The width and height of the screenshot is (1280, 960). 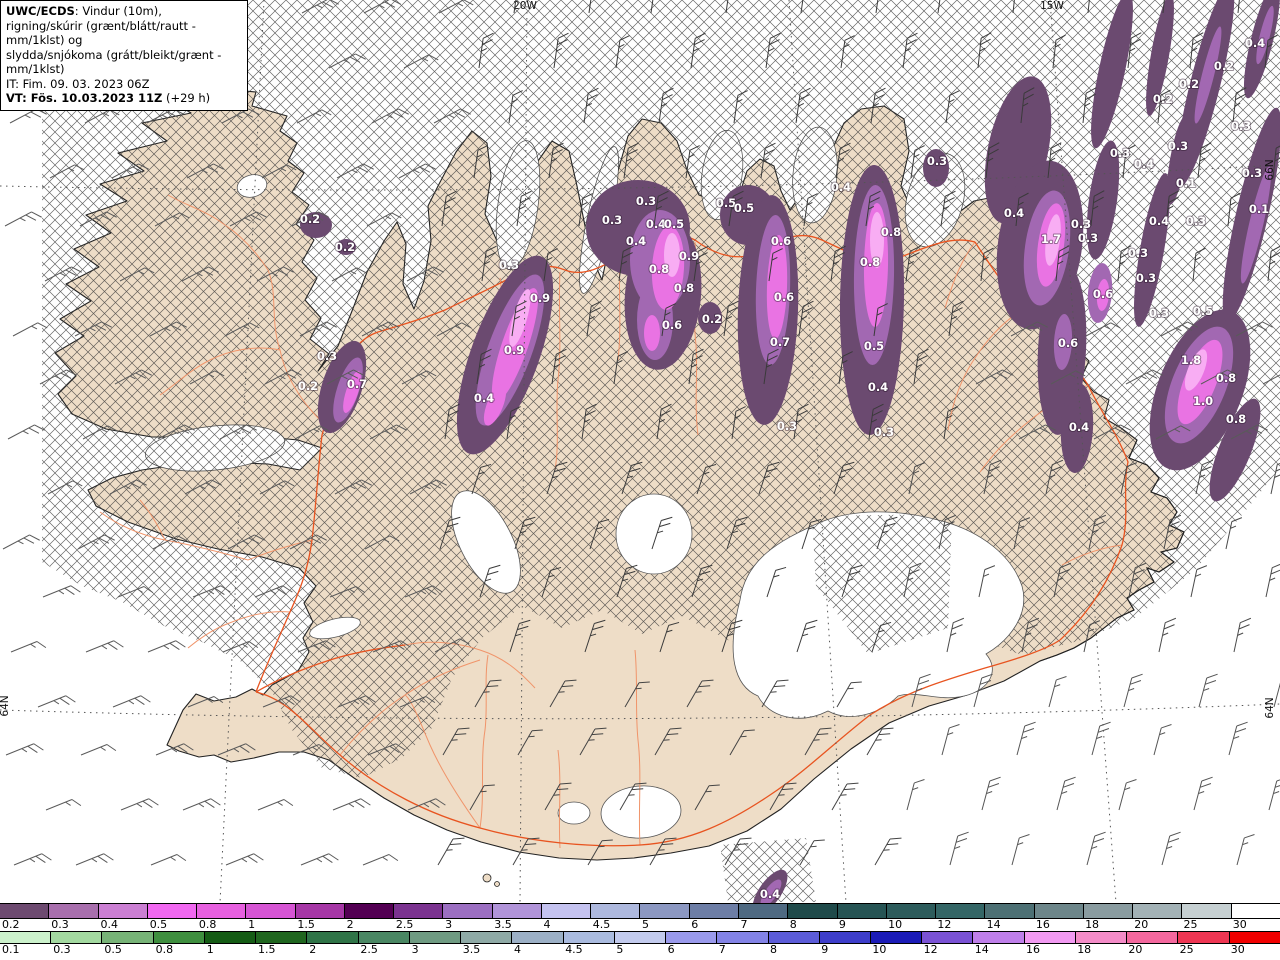 I want to click on legend-init-time: IT: Fim. 09. 03. 2023 06Z, so click(x=78, y=83).